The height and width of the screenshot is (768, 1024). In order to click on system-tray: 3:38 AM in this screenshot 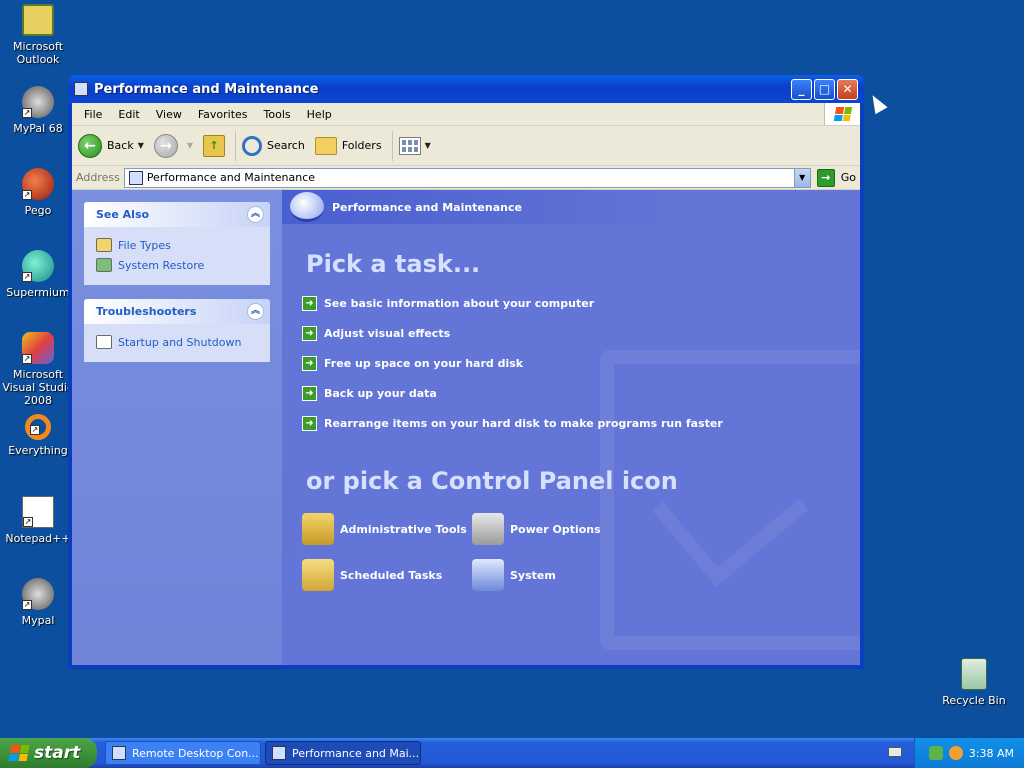, I will do `click(969, 753)`.